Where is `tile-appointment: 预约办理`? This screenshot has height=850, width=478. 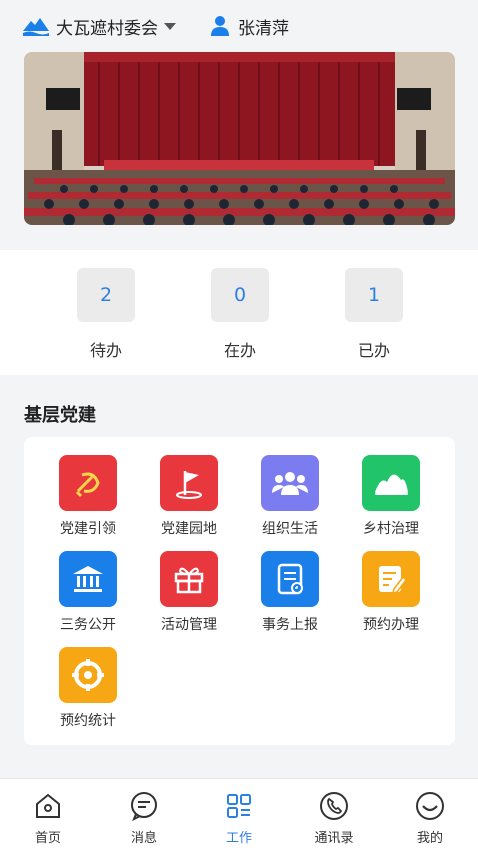
tile-appointment: 预约办理 is located at coordinates (391, 592).